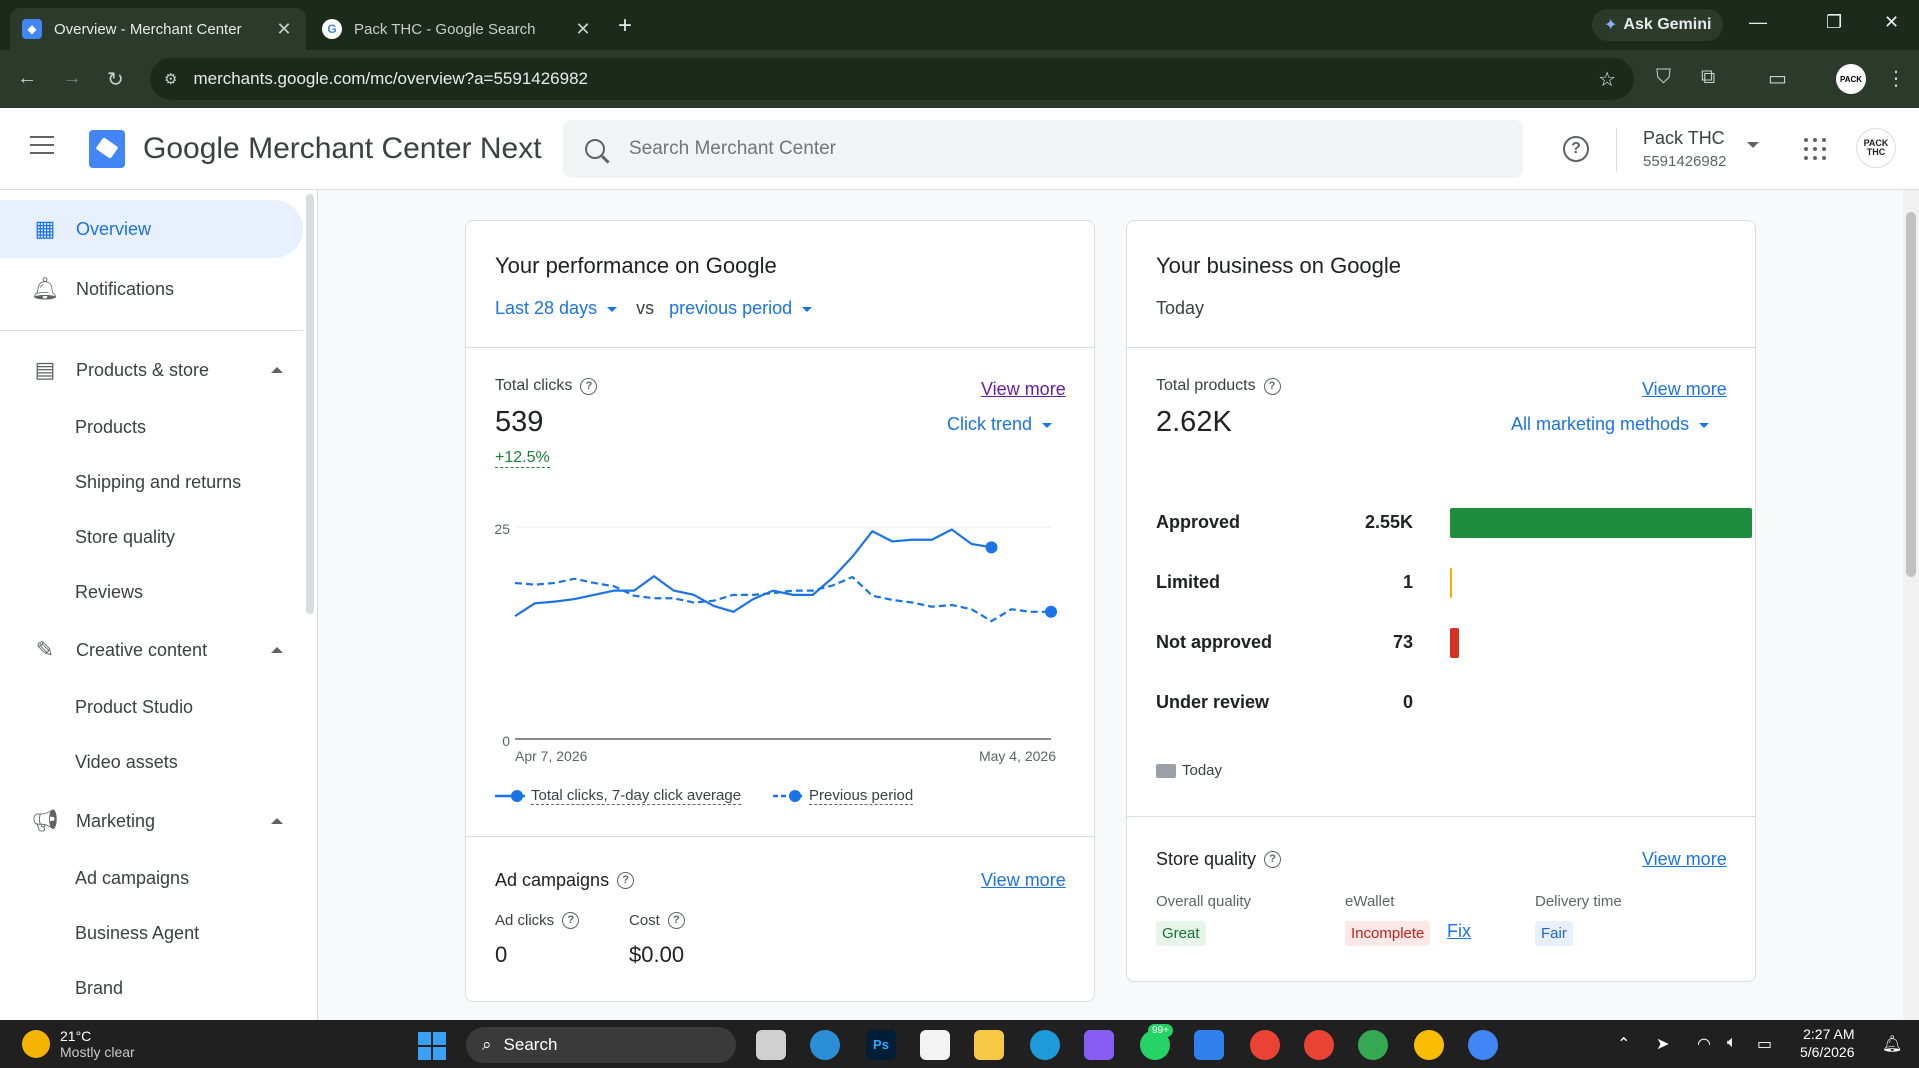 The image size is (1919, 1068). I want to click on volume-icon: 🔈︎, so click(1732, 1043).